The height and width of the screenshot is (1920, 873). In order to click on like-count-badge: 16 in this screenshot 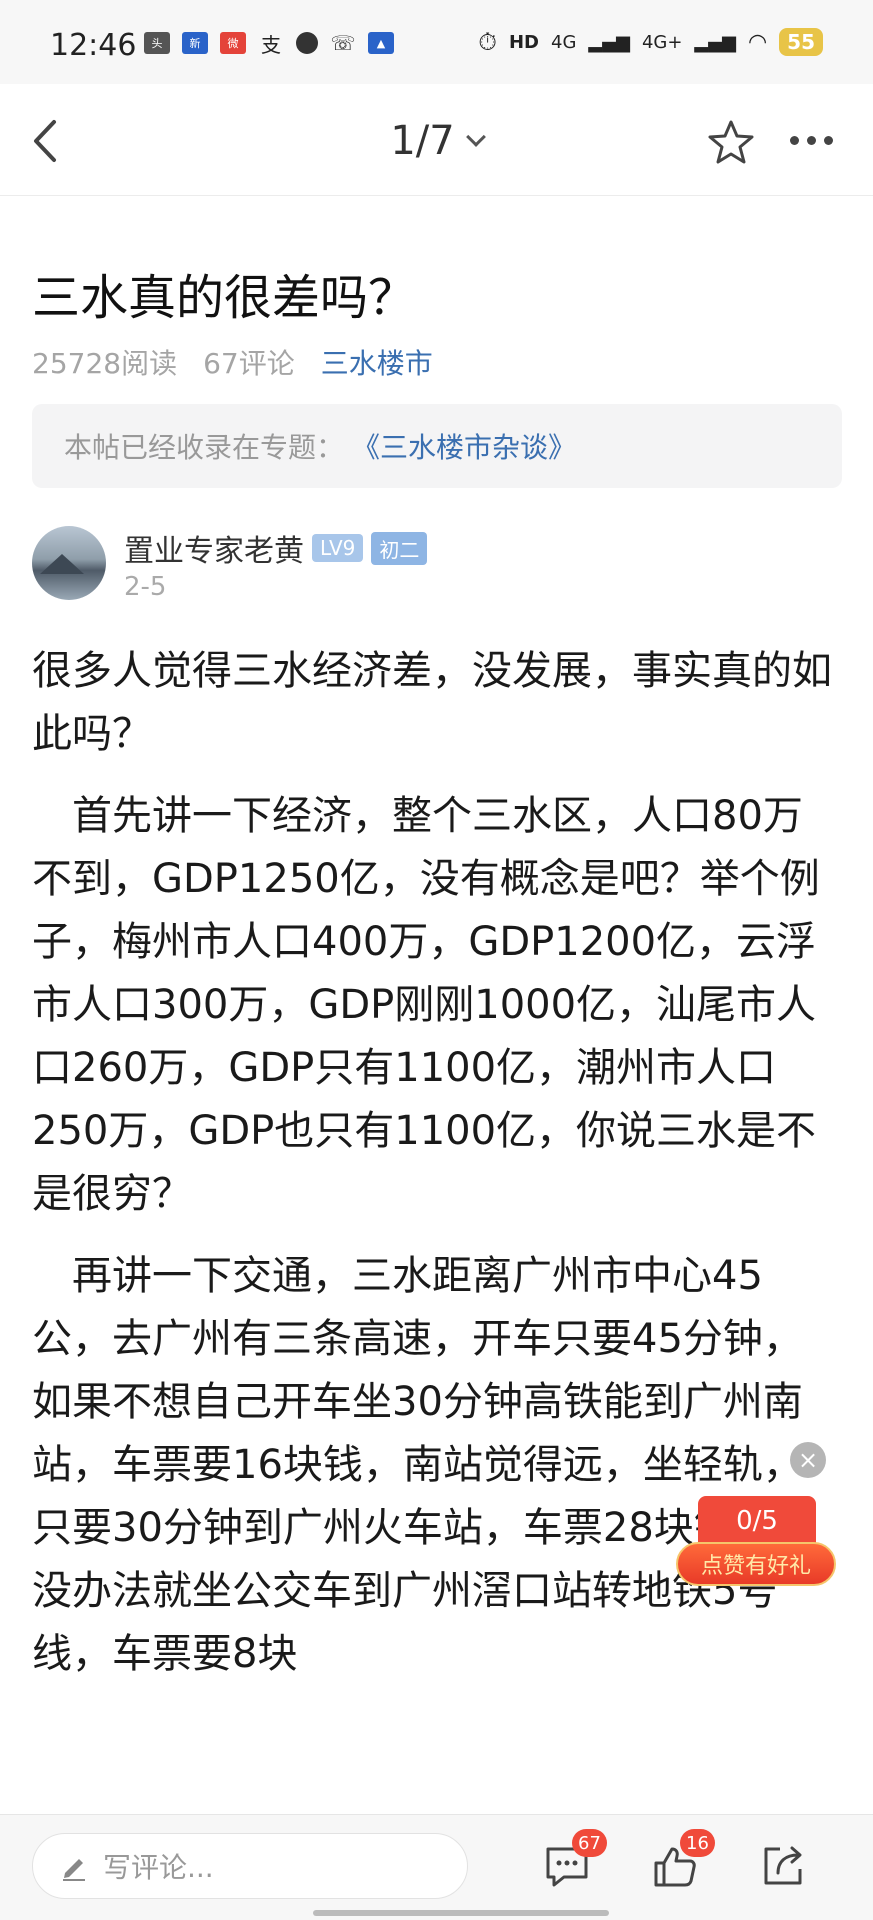, I will do `click(697, 1843)`.